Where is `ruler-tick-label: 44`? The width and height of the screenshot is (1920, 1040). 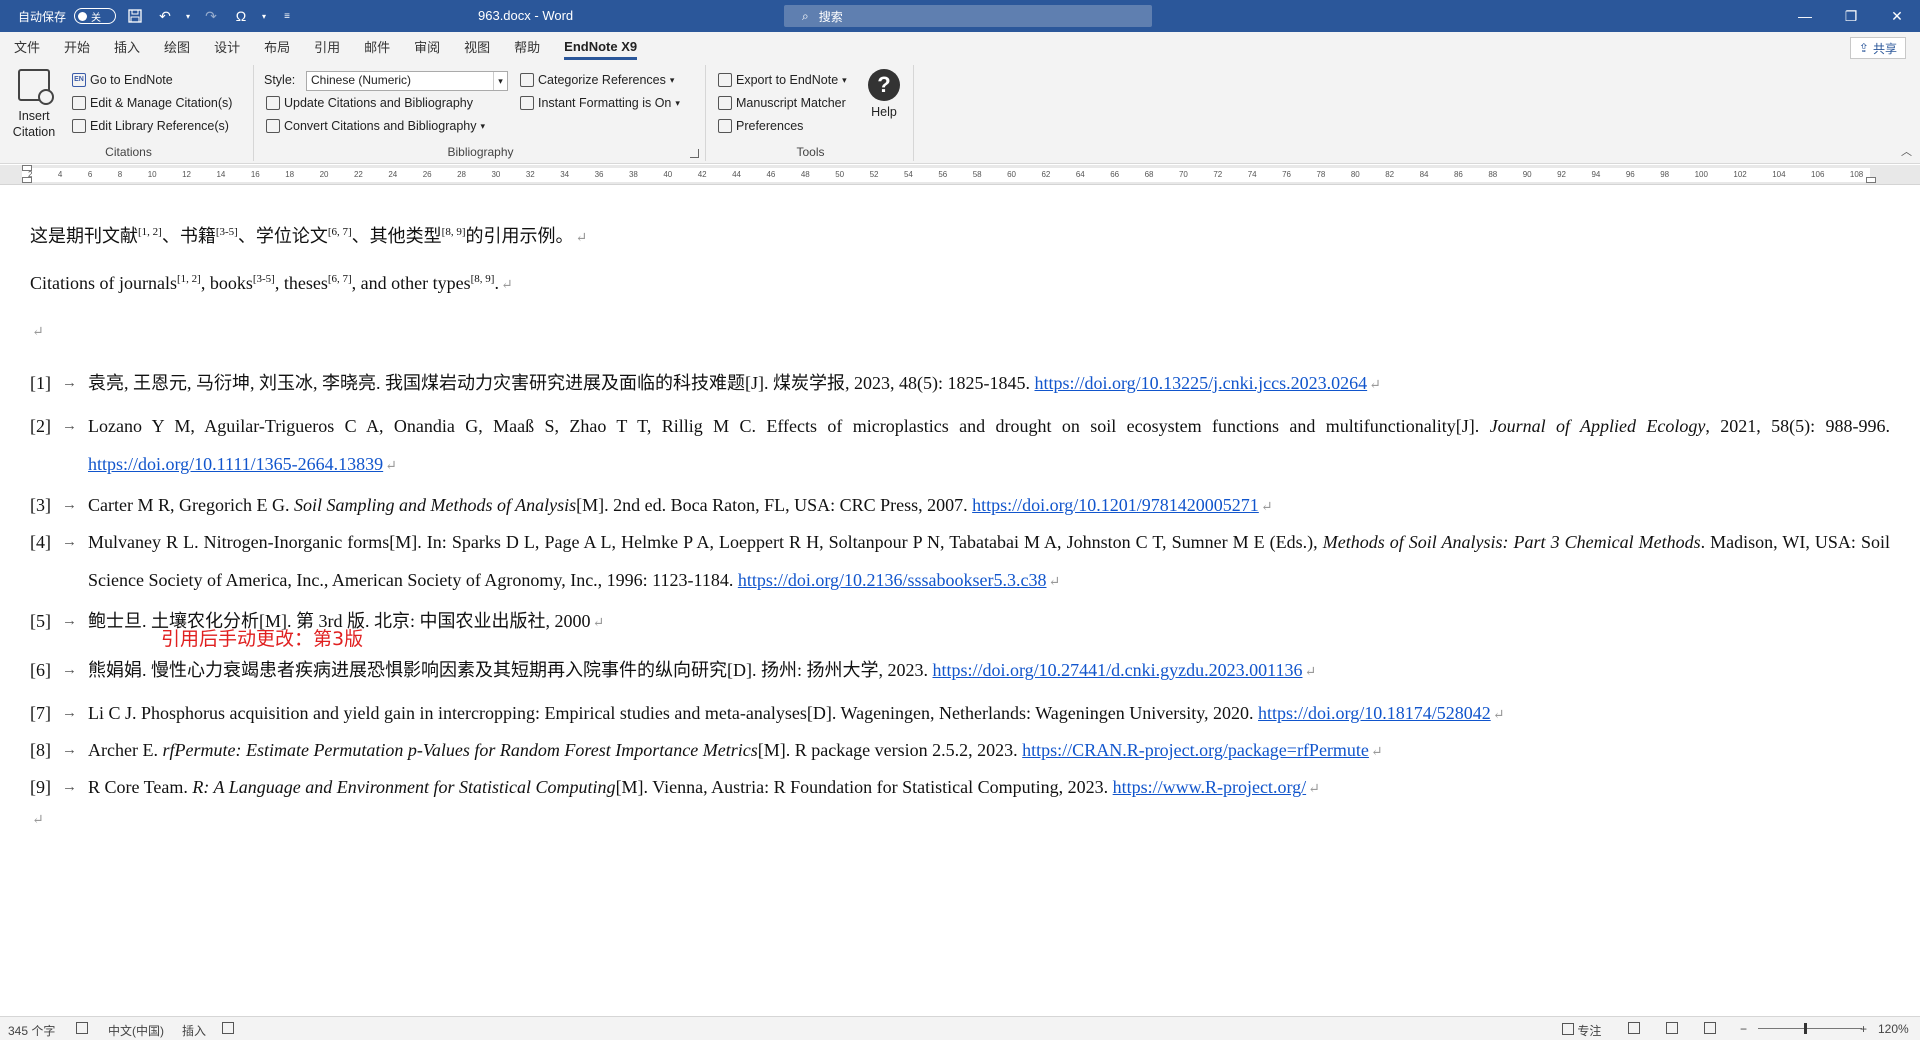
ruler-tick-label: 44 is located at coordinates (736, 174).